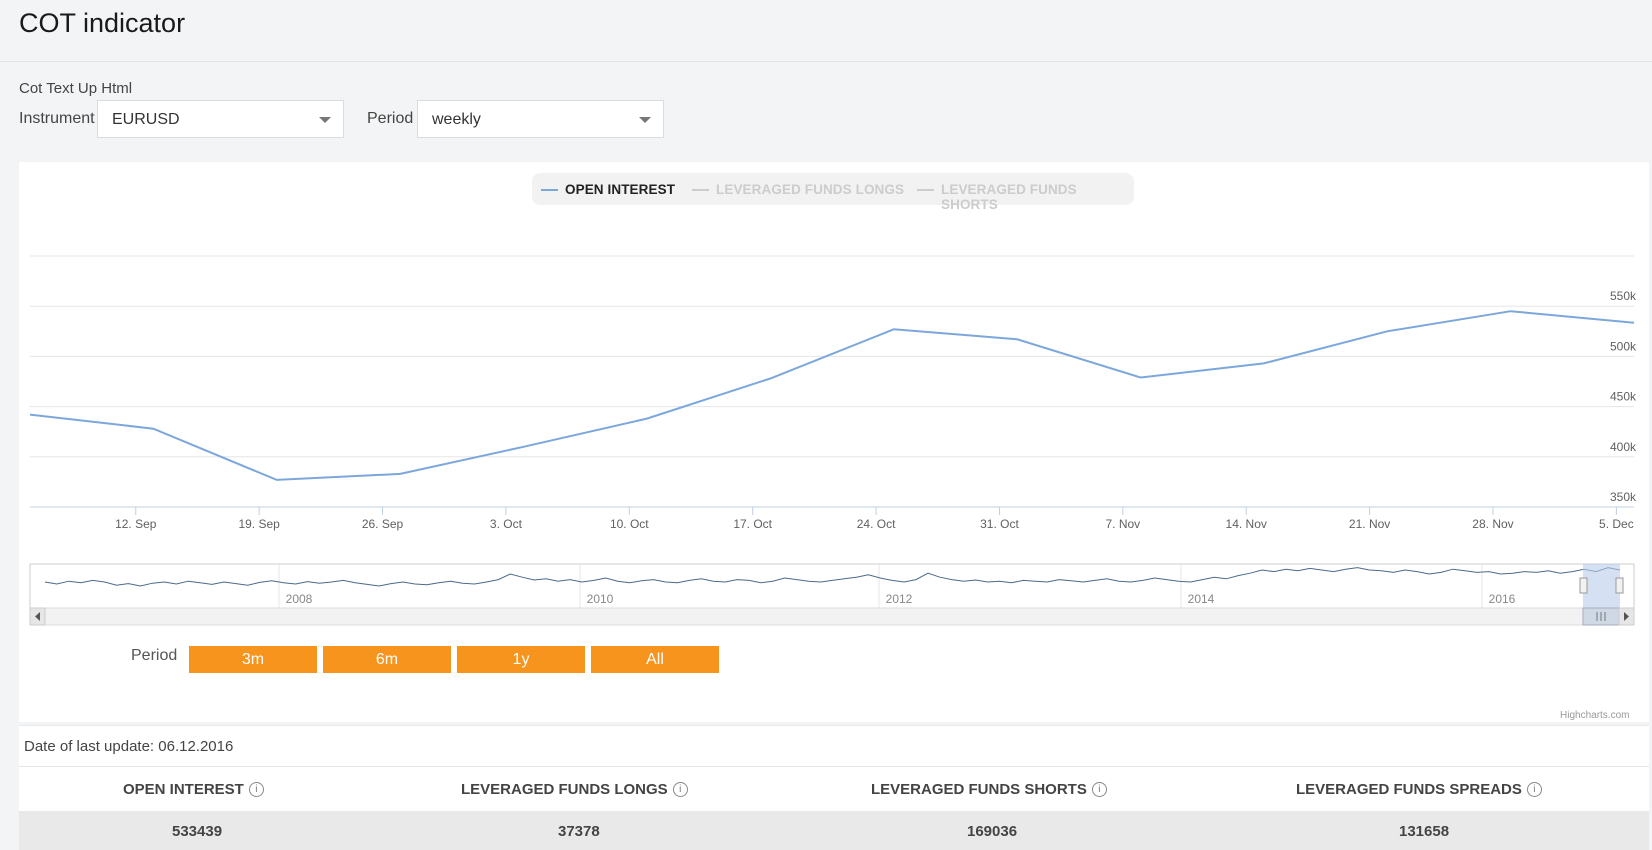 The height and width of the screenshot is (850, 1652). Describe the element at coordinates (299, 599) in the screenshot. I see `navigator-year-label: 2008` at that location.